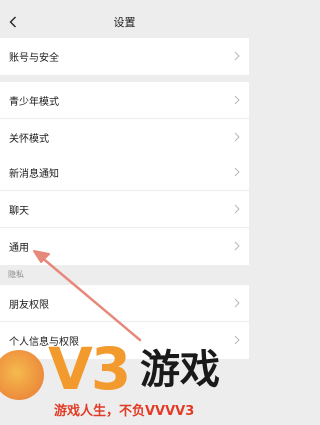 The width and height of the screenshot is (320, 425). I want to click on settings-item-label: 朋友权限, so click(29, 305).